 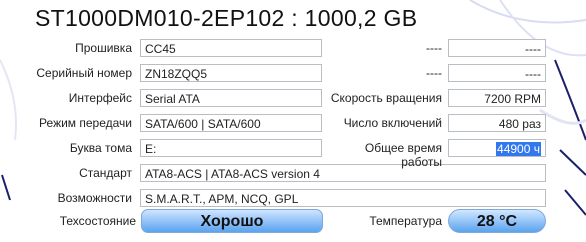 I want to click on top1-label: ----, so click(x=434, y=48).